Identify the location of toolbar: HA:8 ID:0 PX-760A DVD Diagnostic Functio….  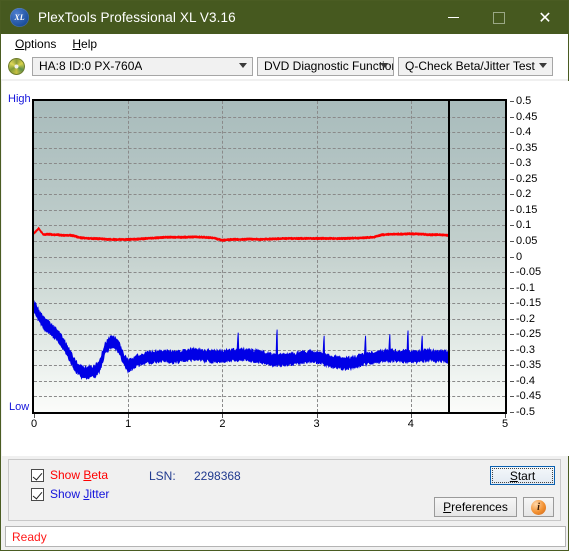
(284, 66).